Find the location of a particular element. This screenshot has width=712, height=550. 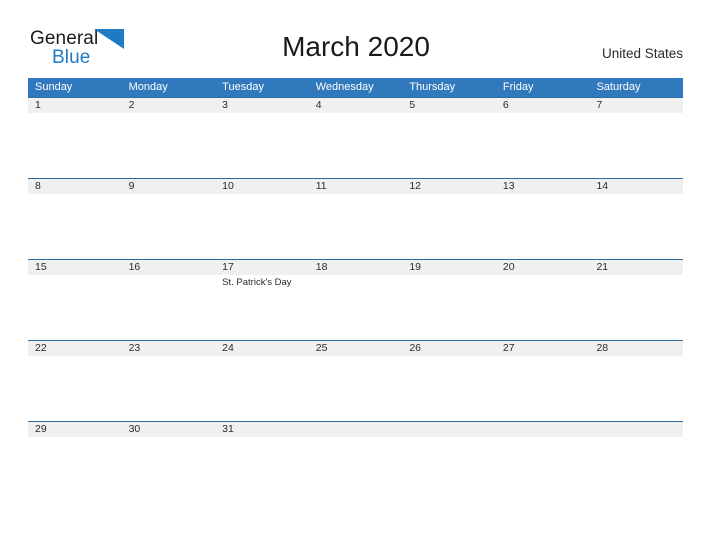

calendar-week-row: 1 2 3 4 5 6 7 is located at coordinates (355, 137).